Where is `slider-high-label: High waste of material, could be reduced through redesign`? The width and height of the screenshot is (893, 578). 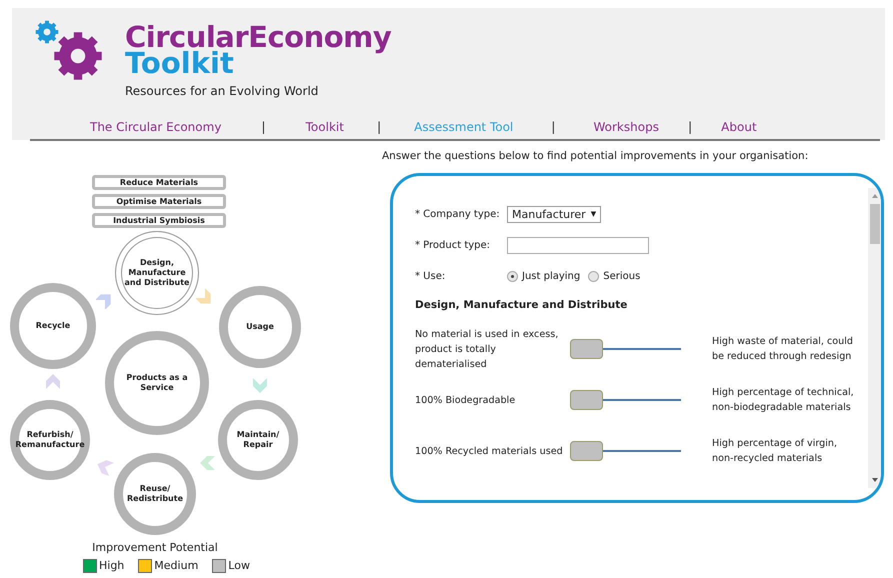 slider-high-label: High waste of material, could be reduced through redesign is located at coordinates (783, 349).